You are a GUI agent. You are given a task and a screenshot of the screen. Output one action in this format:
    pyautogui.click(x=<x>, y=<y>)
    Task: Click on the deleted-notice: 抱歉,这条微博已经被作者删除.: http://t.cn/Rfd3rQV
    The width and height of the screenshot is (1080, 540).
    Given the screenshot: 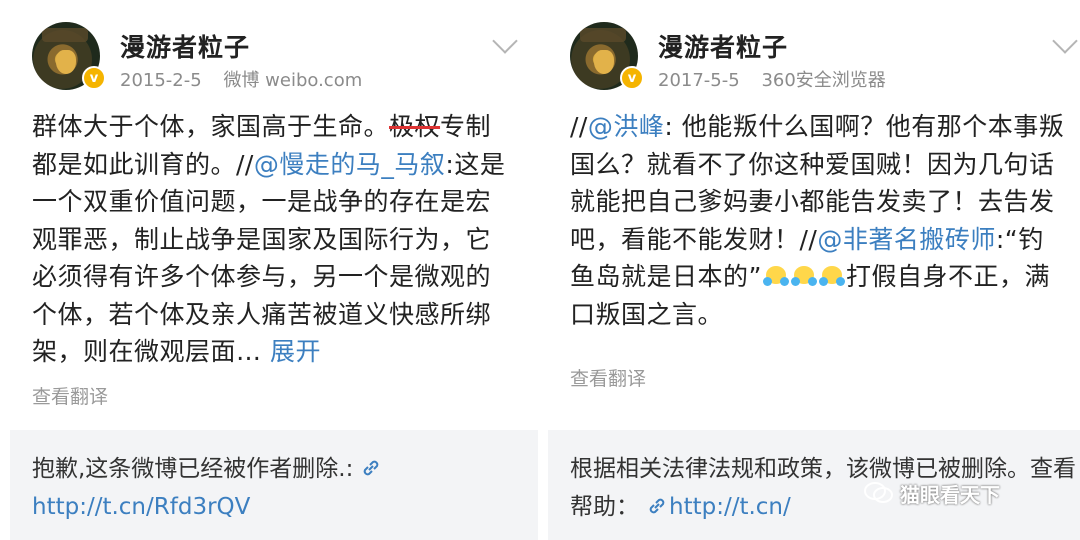 What is the action you would take?
    pyautogui.click(x=274, y=485)
    